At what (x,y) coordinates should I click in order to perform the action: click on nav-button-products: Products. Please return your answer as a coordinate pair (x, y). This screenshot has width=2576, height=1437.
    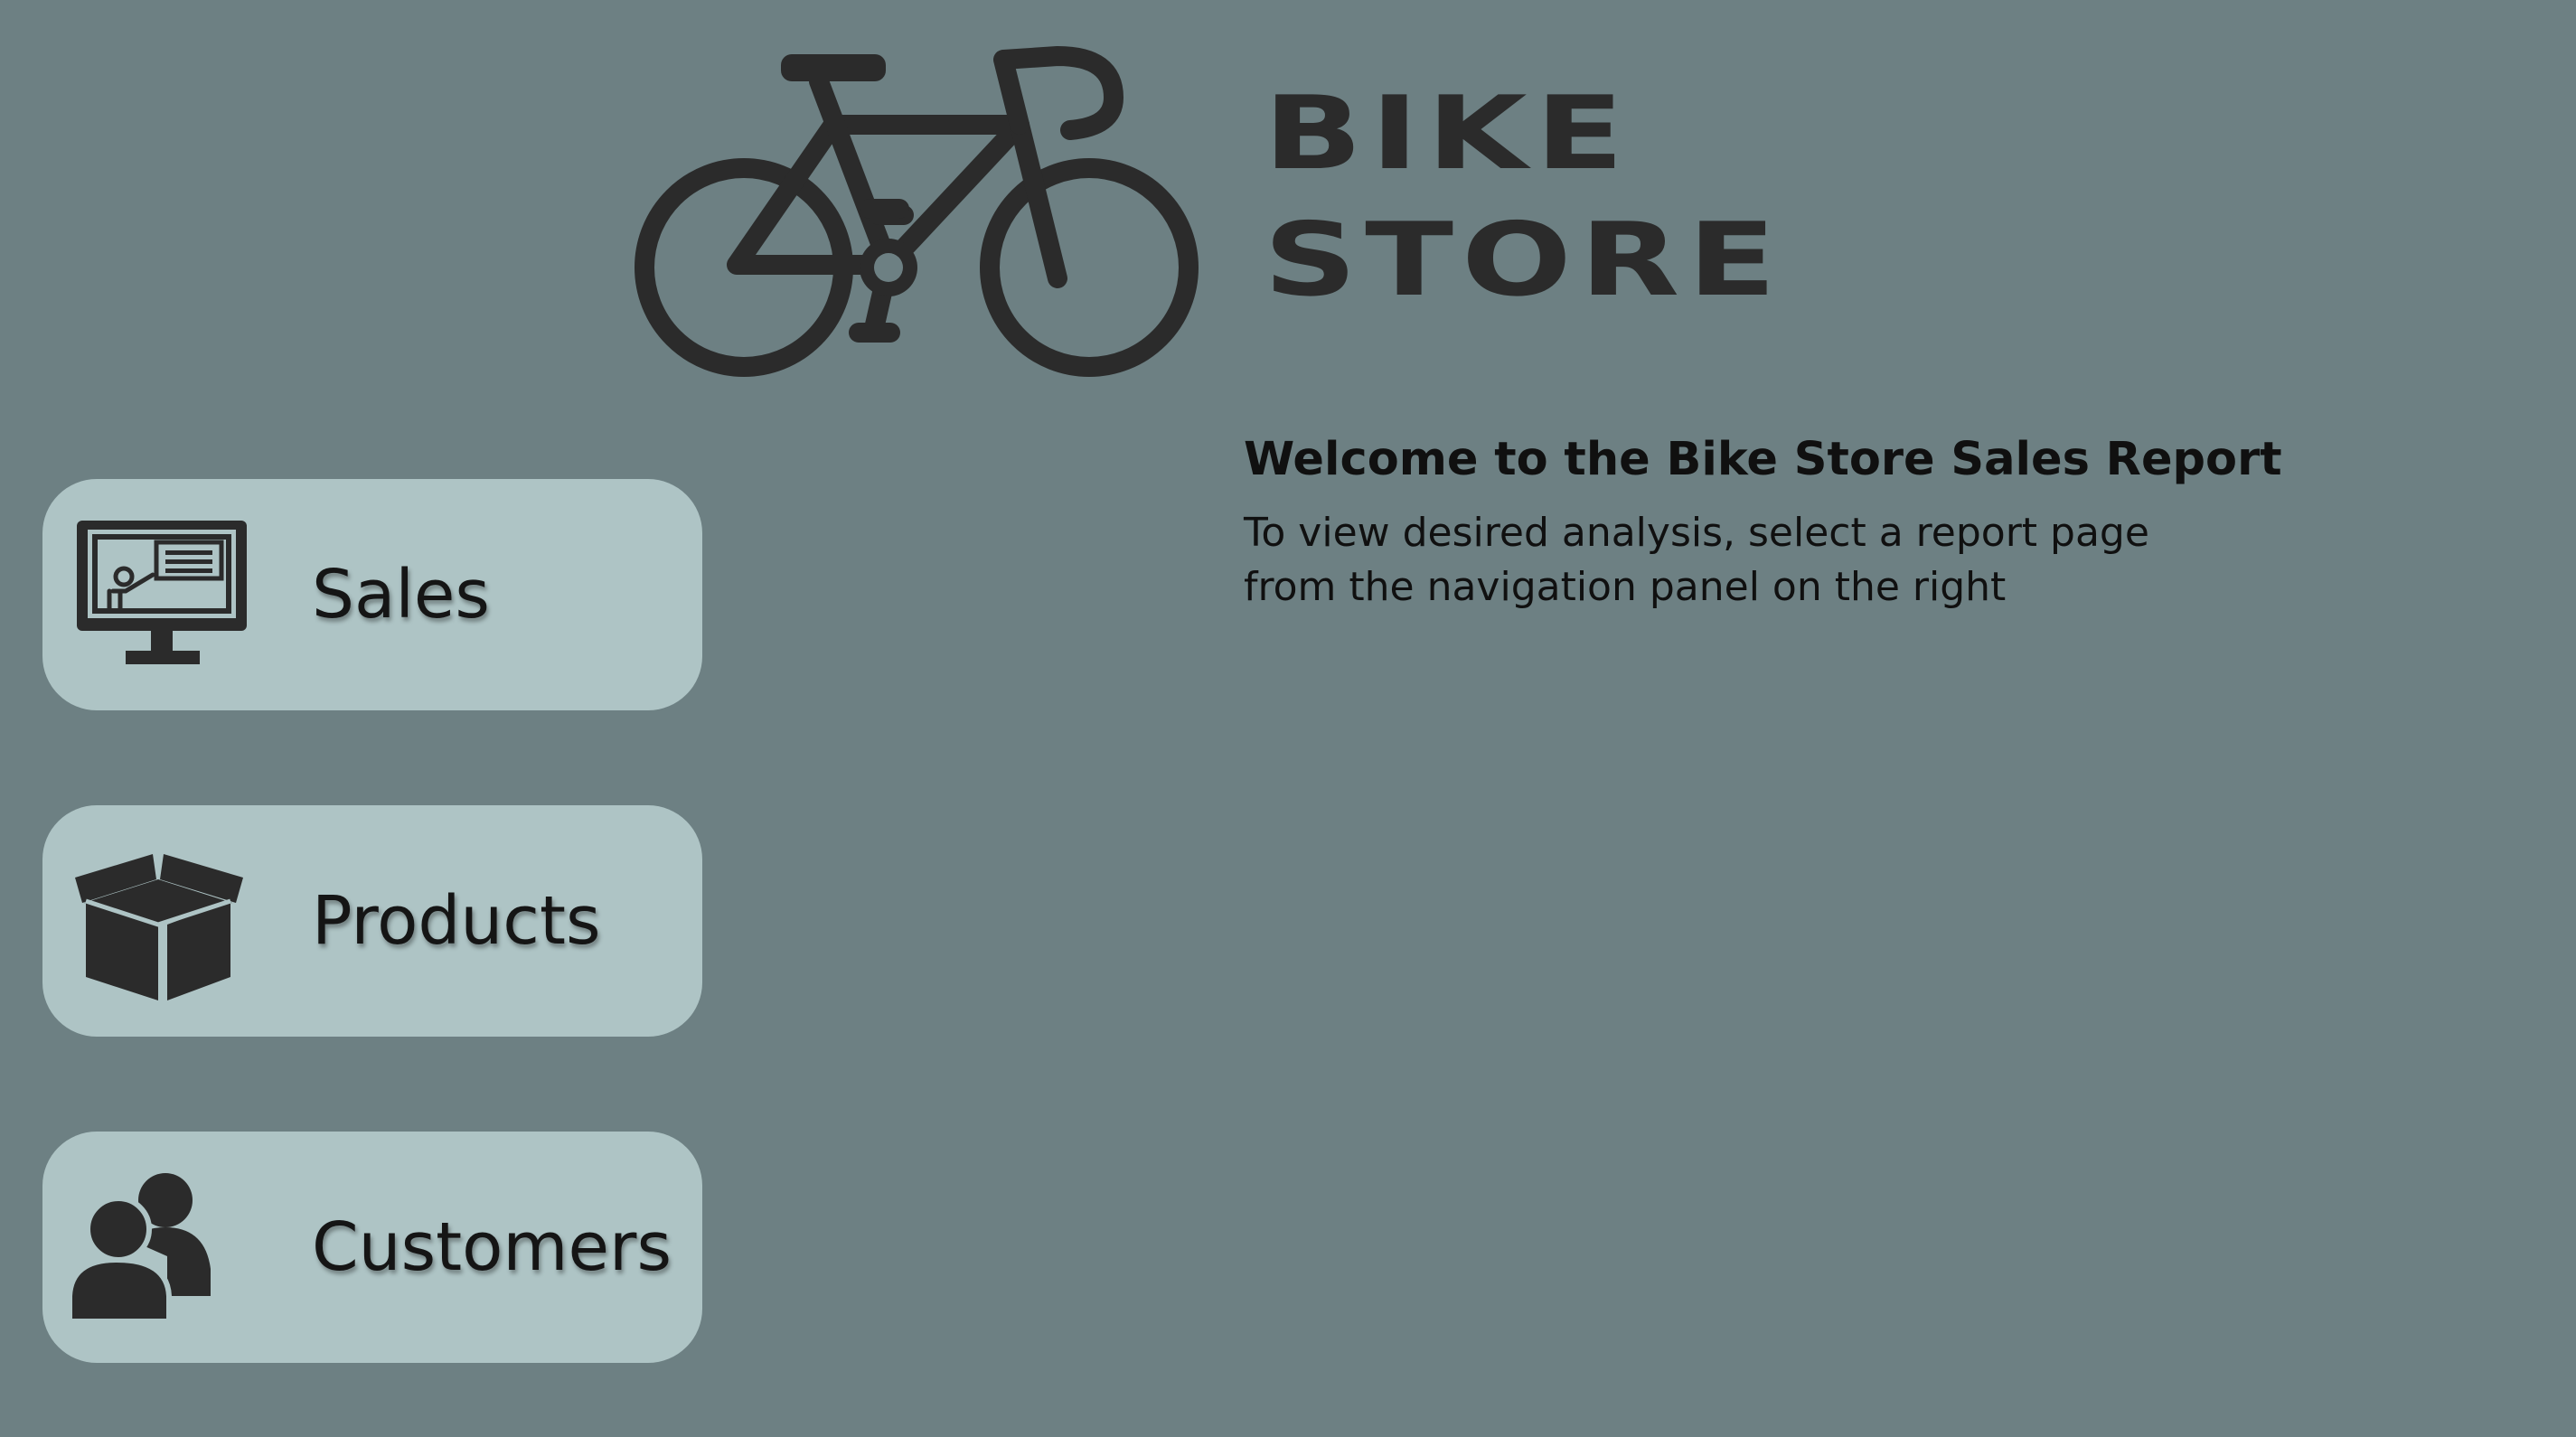
    Looking at the image, I should click on (372, 921).